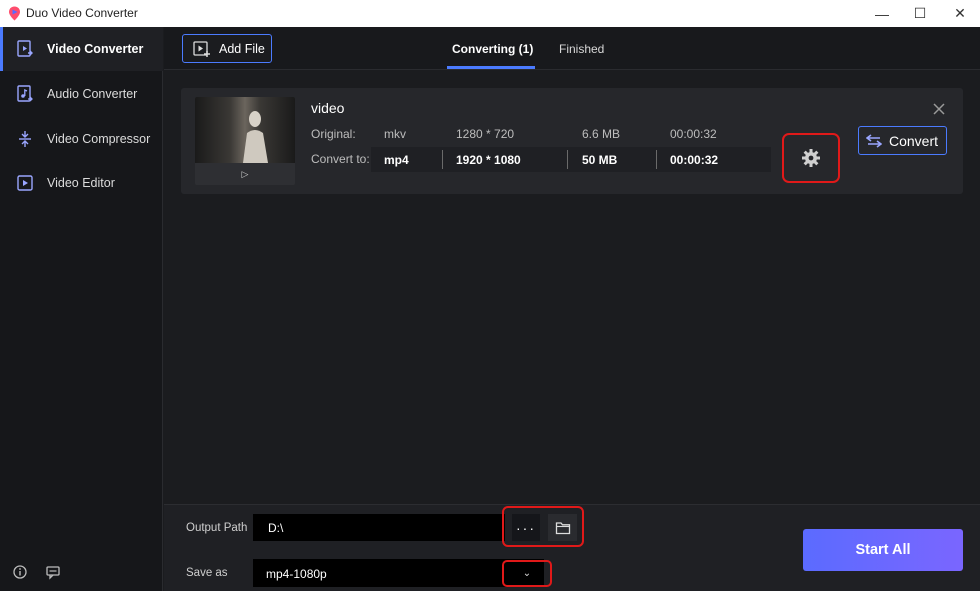 The image size is (980, 591). I want to click on convert-button: Convert, so click(902, 140).